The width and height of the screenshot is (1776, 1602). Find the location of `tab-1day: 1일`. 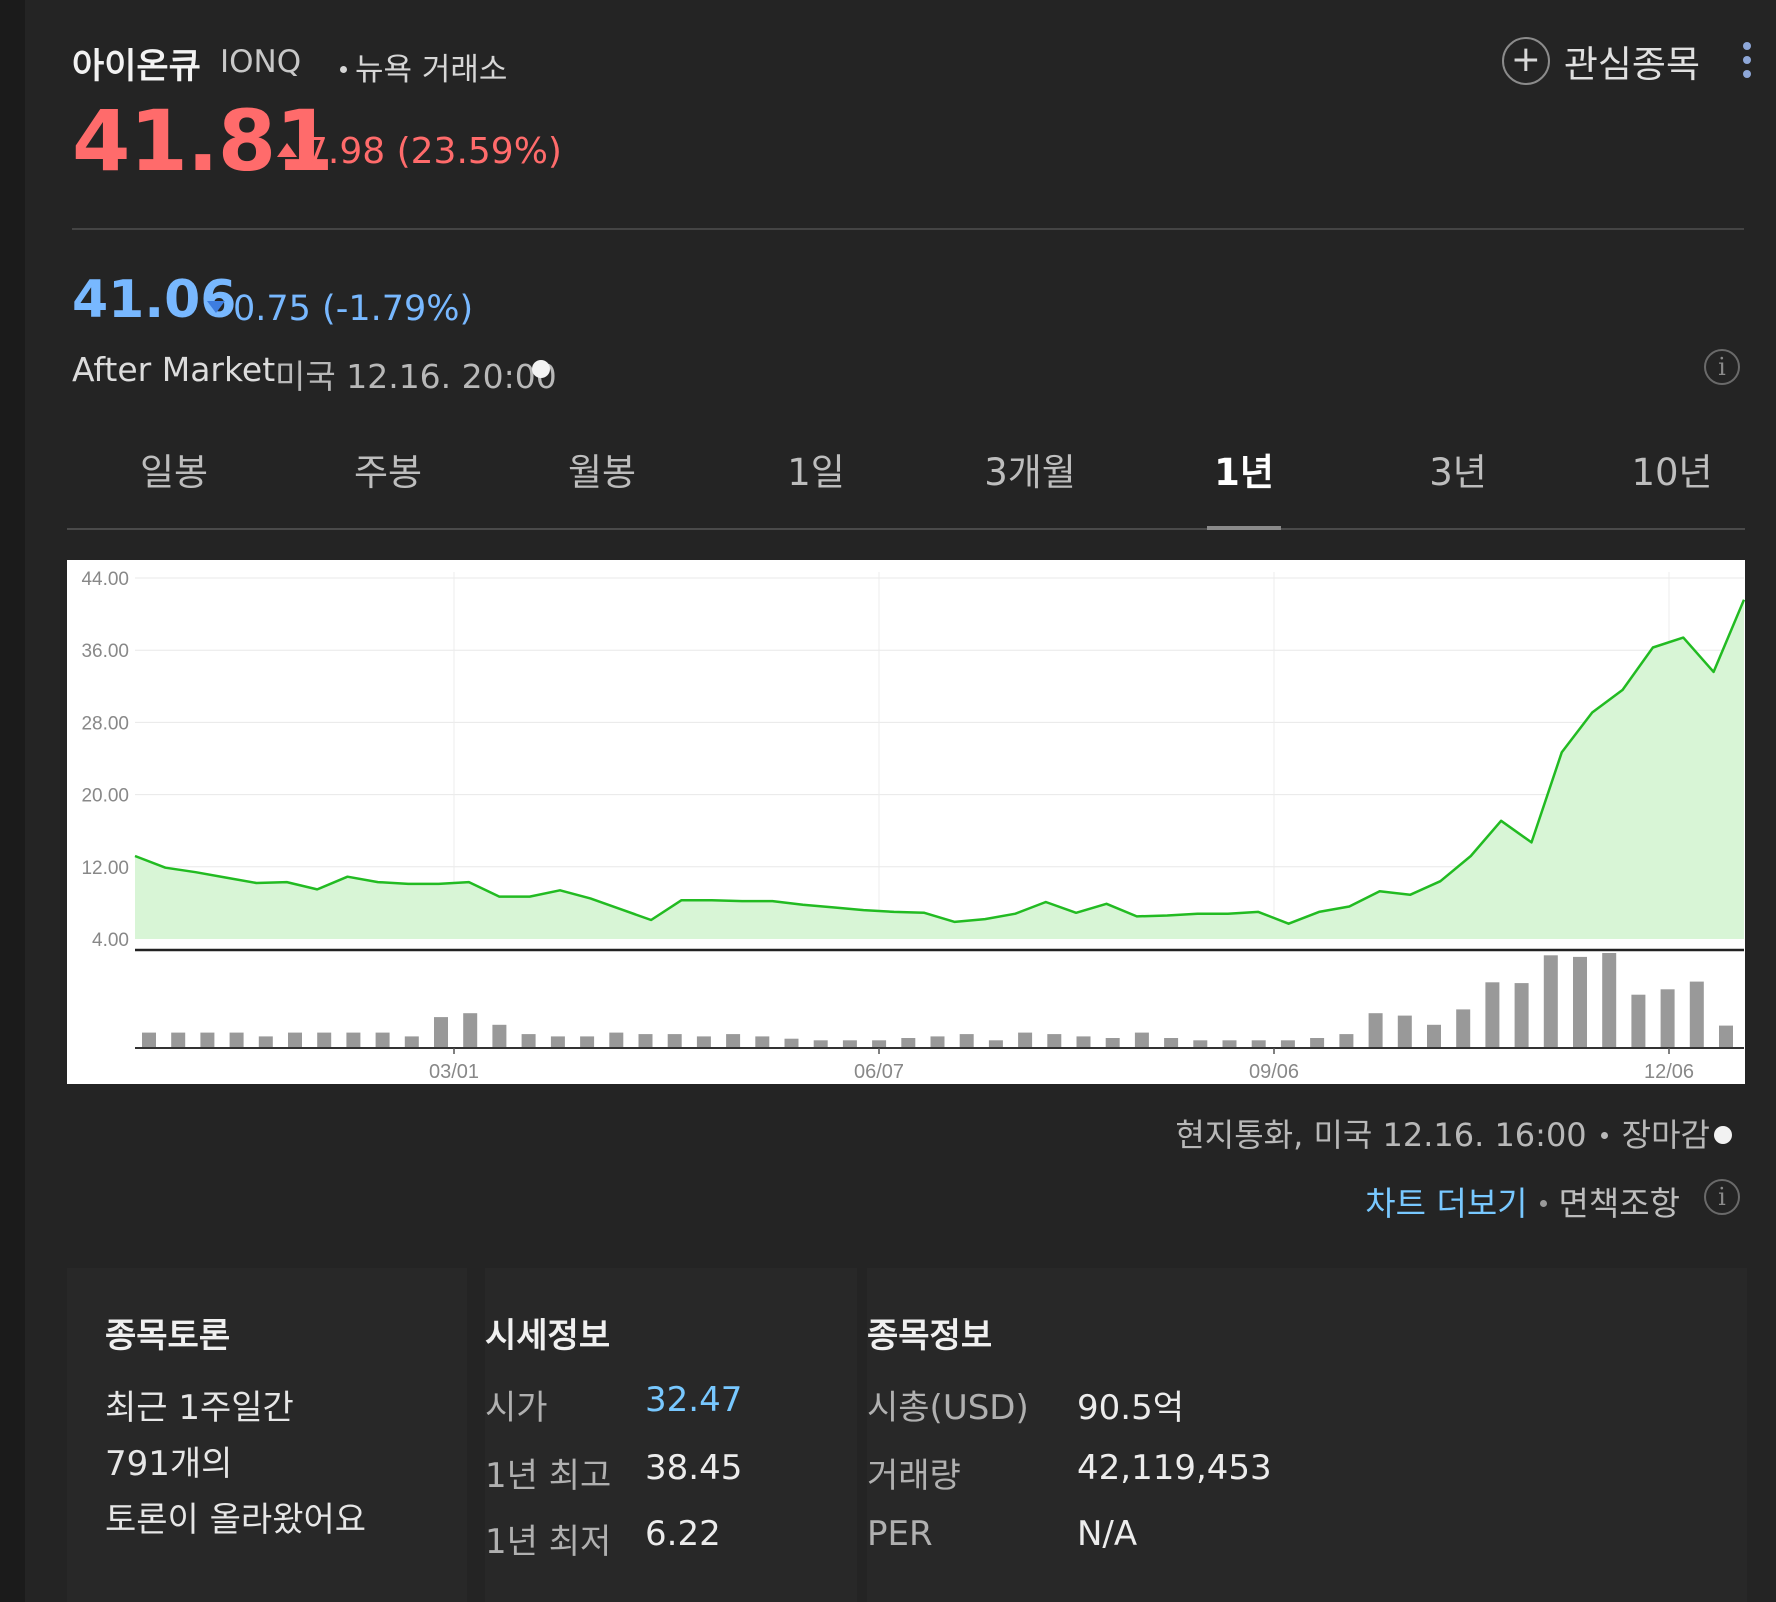

tab-1day: 1일 is located at coordinates (816, 469).